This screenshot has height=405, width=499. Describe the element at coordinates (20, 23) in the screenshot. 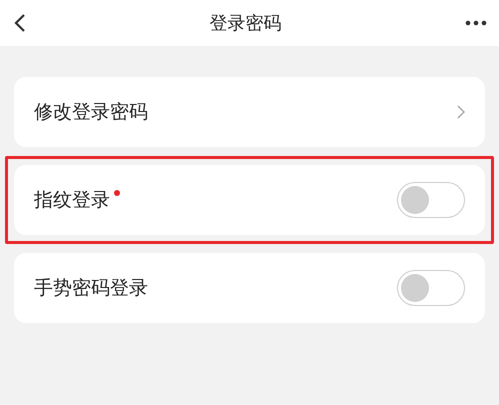

I see `back-icon` at that location.